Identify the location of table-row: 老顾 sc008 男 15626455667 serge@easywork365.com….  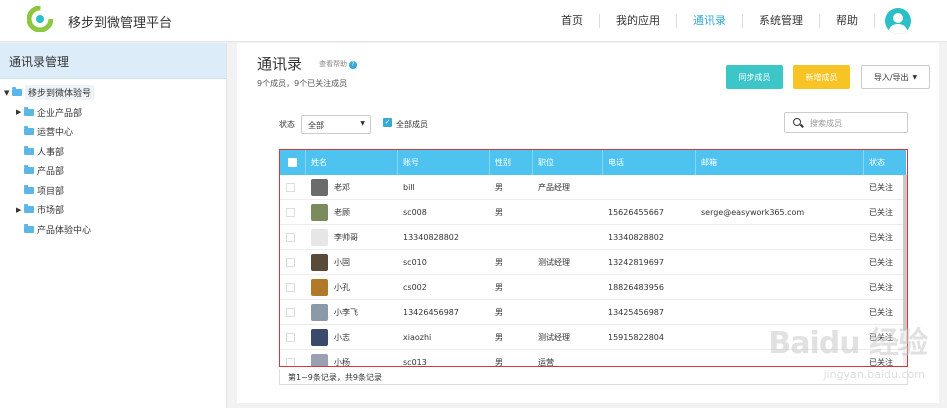
(593, 212).